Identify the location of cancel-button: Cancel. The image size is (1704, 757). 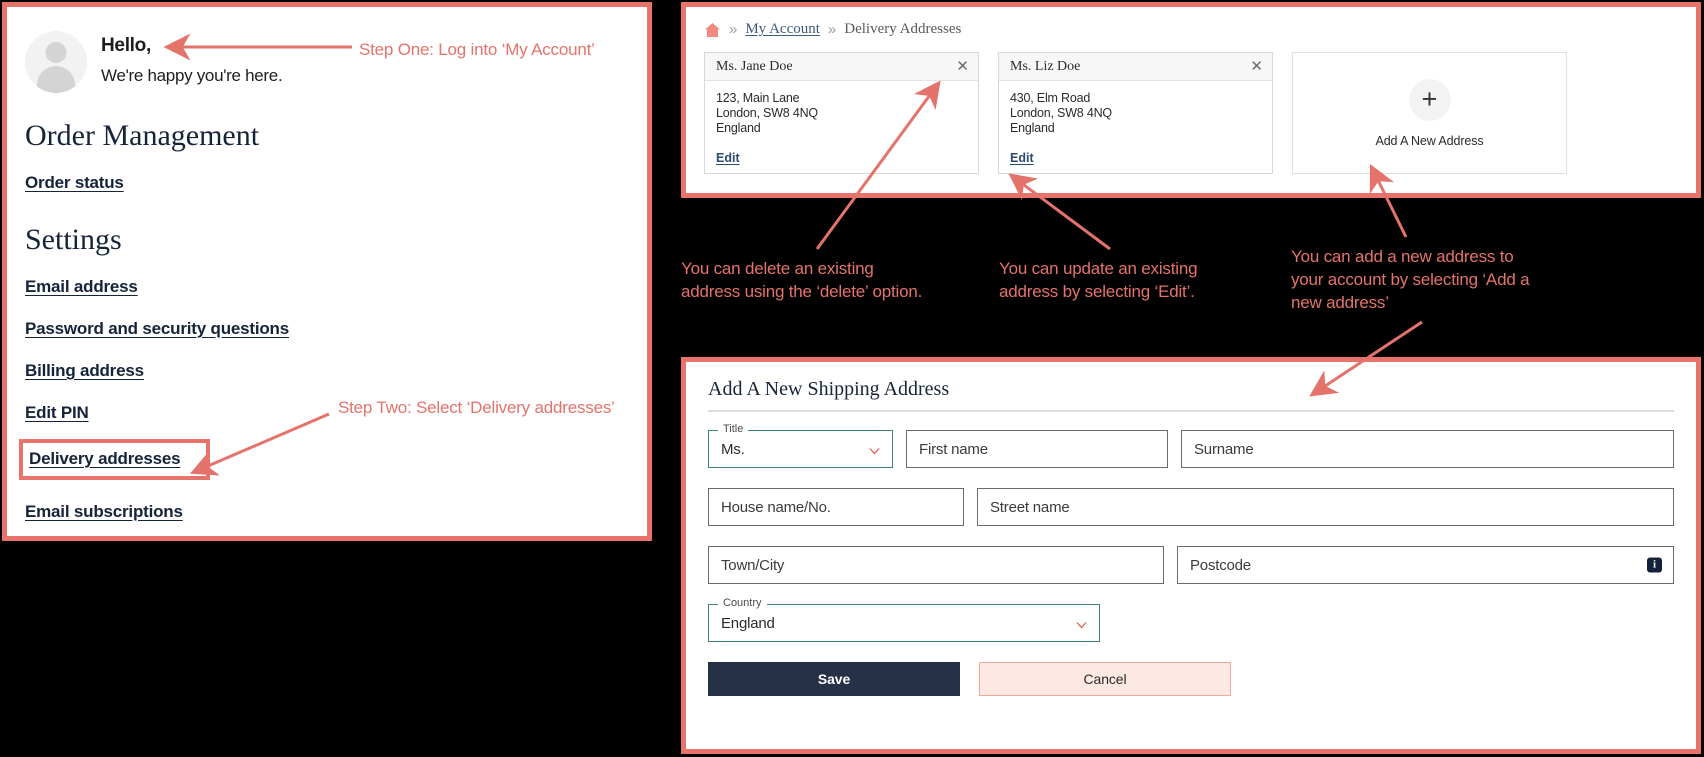
(1105, 679).